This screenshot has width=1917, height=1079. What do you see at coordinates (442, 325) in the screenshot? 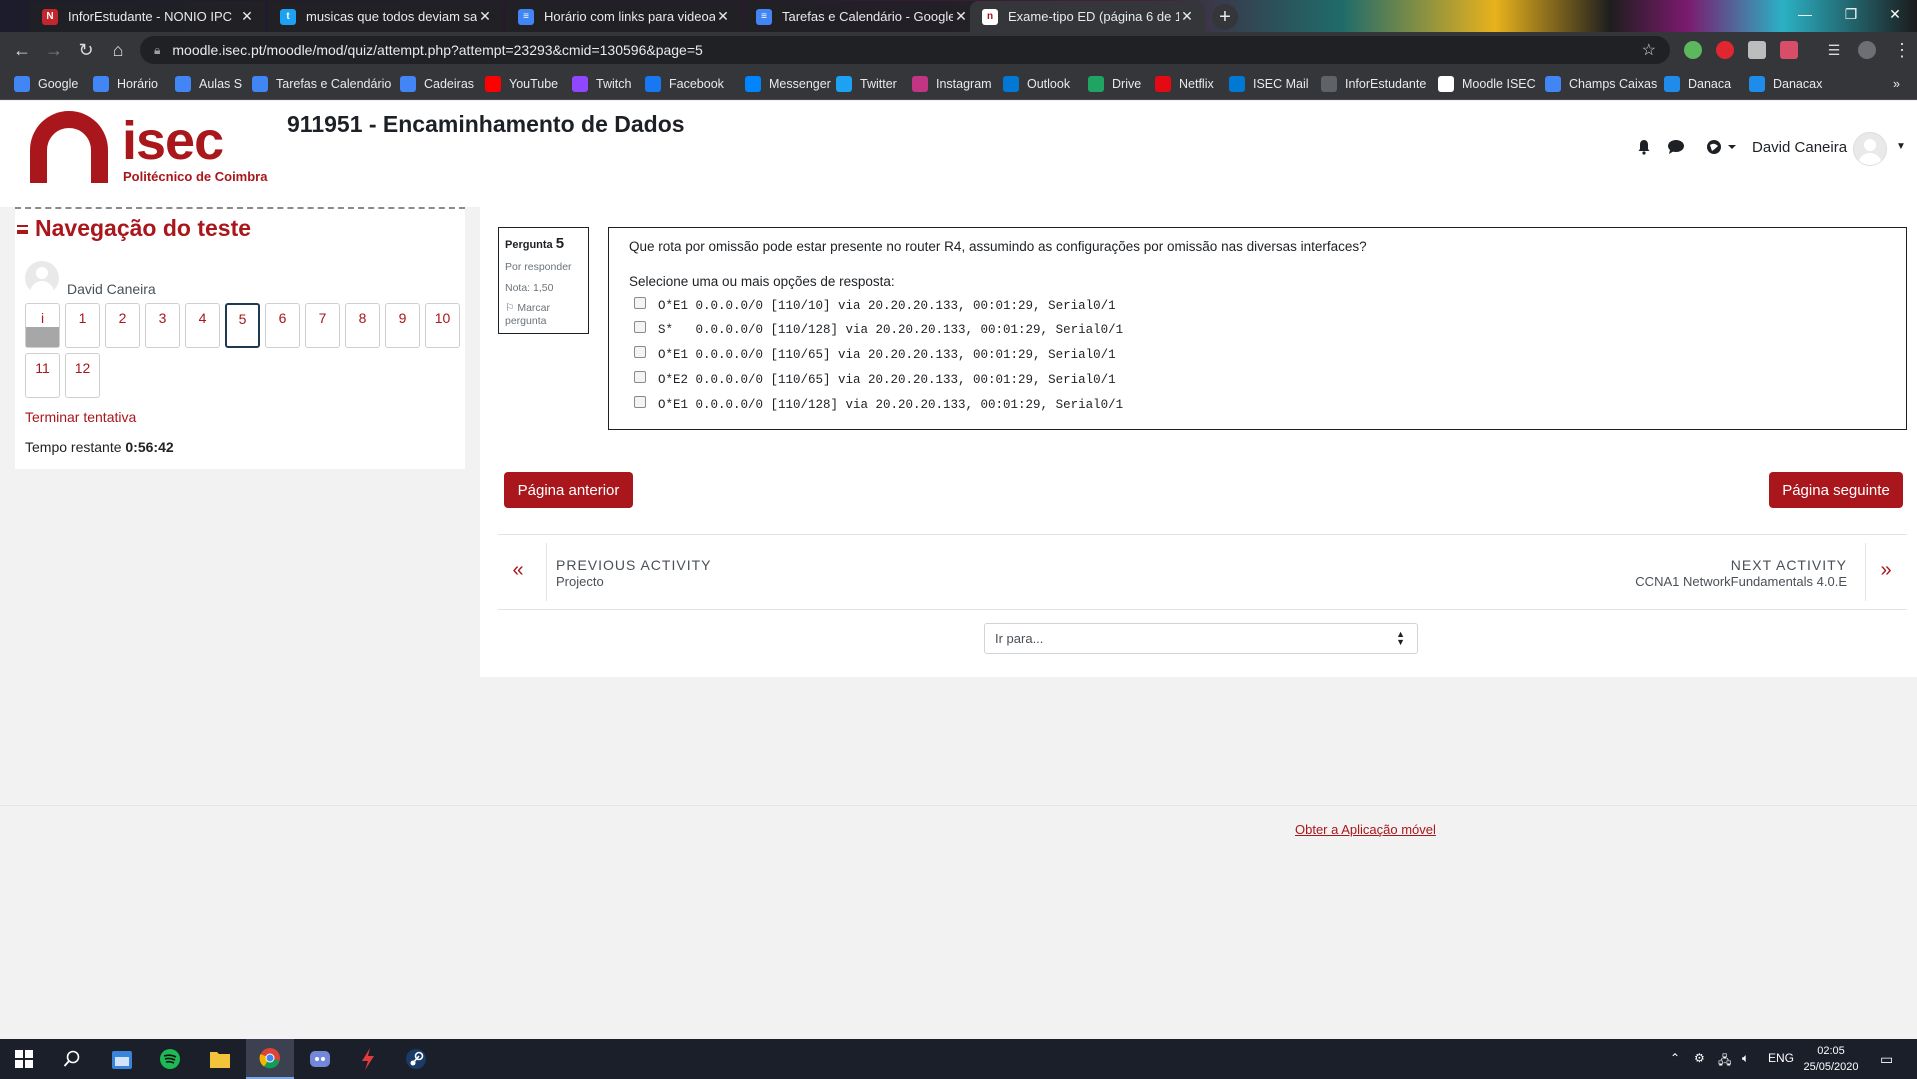
I see `question-button: 10` at bounding box center [442, 325].